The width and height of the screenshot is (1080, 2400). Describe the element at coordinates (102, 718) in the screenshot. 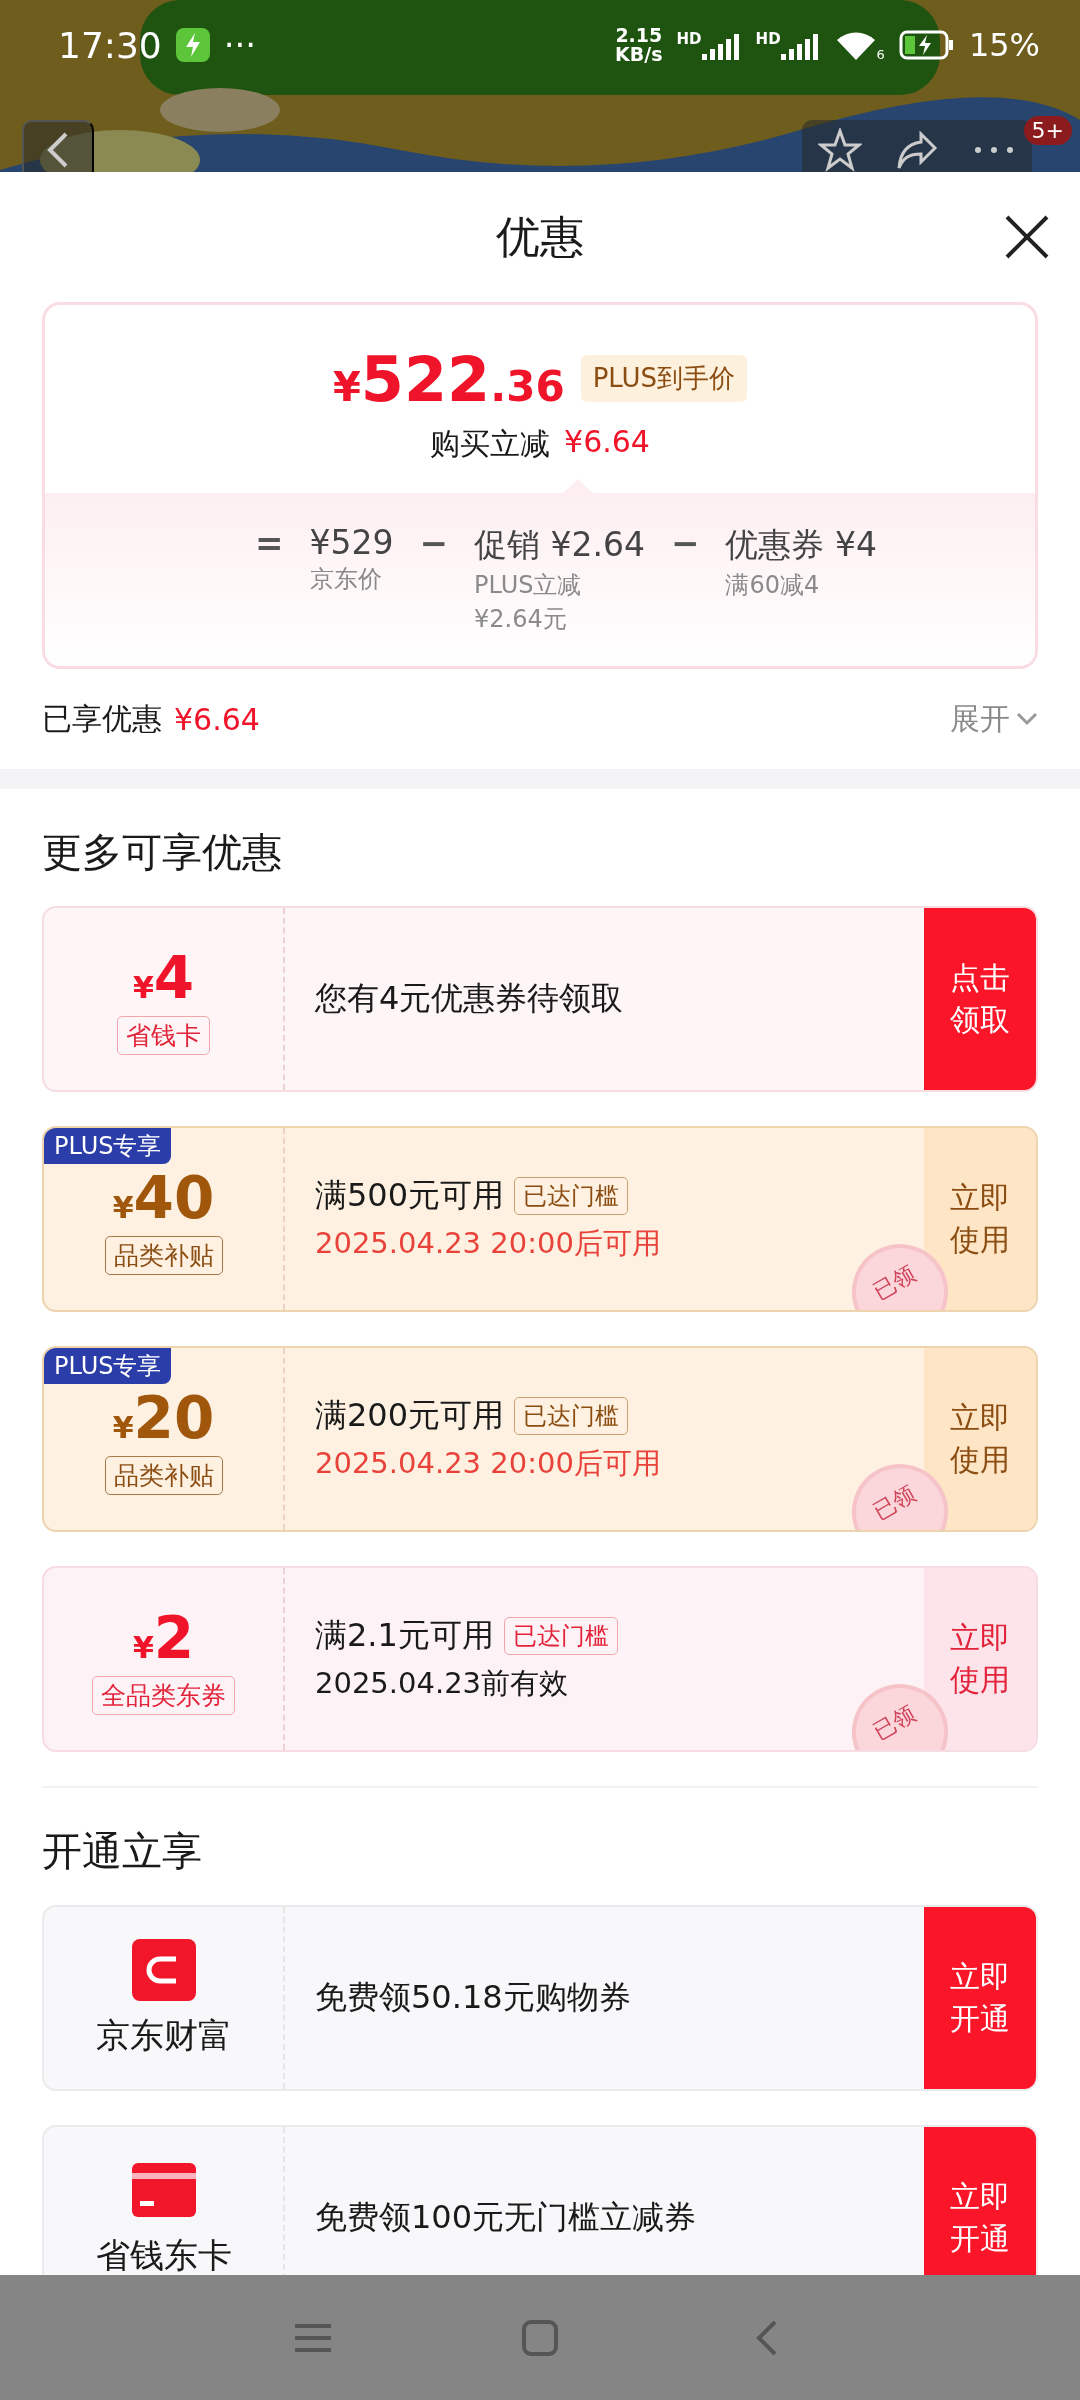

I see `enjoyed-label: 已享优惠` at that location.